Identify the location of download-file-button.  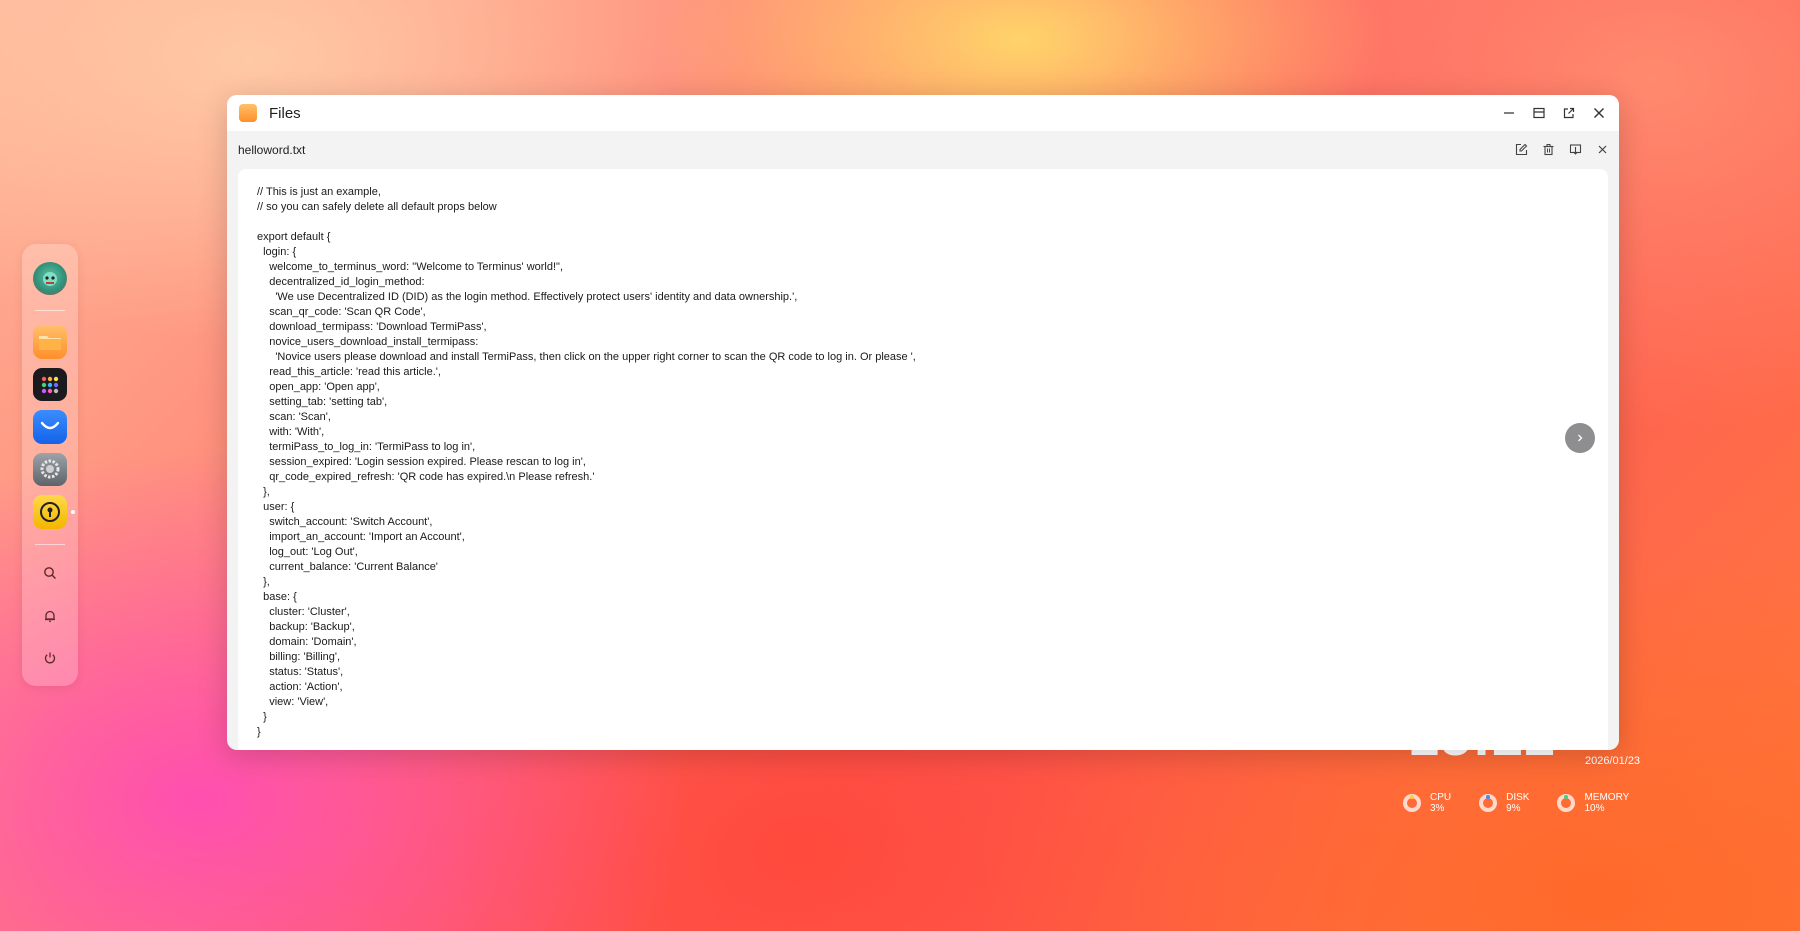
(1575, 149).